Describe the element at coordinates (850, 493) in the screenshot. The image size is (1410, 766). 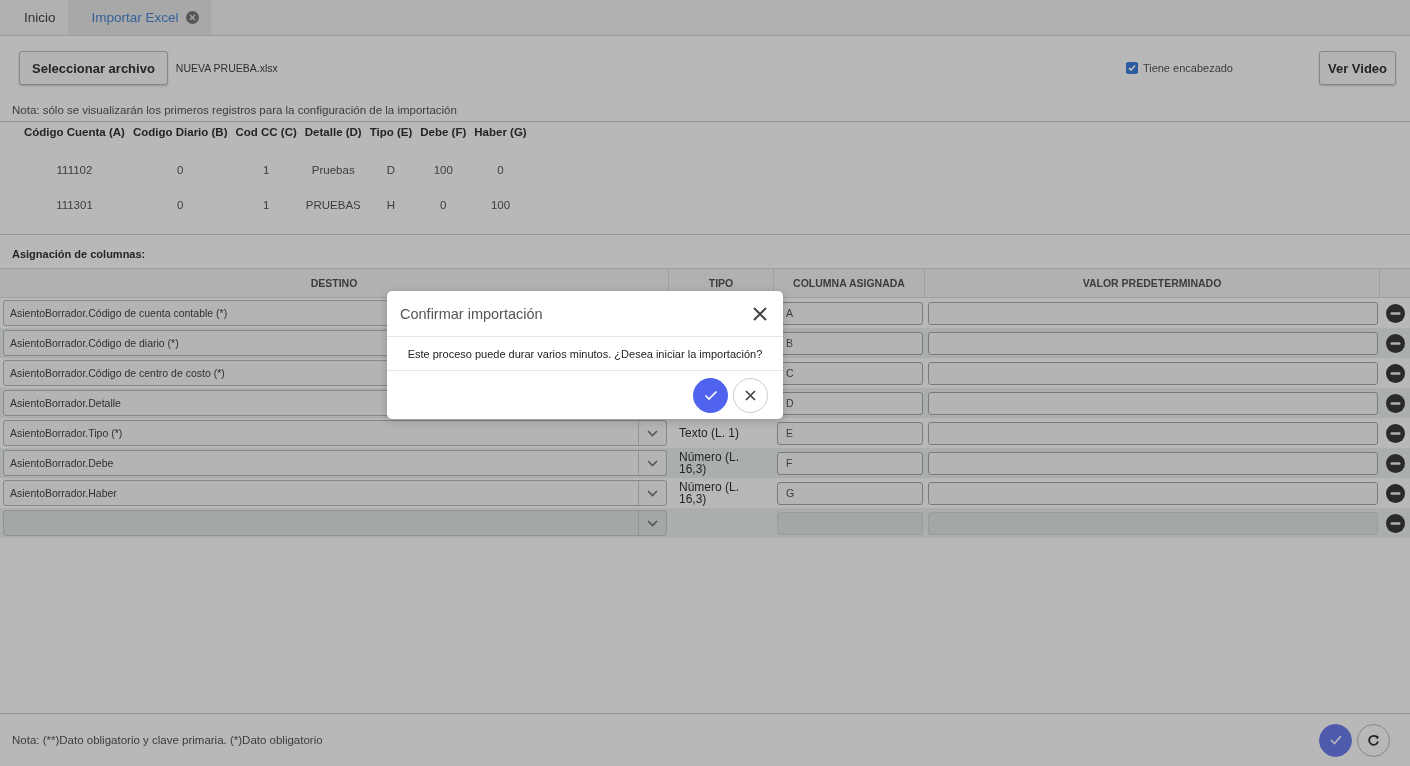
I see `column-field: G` at that location.